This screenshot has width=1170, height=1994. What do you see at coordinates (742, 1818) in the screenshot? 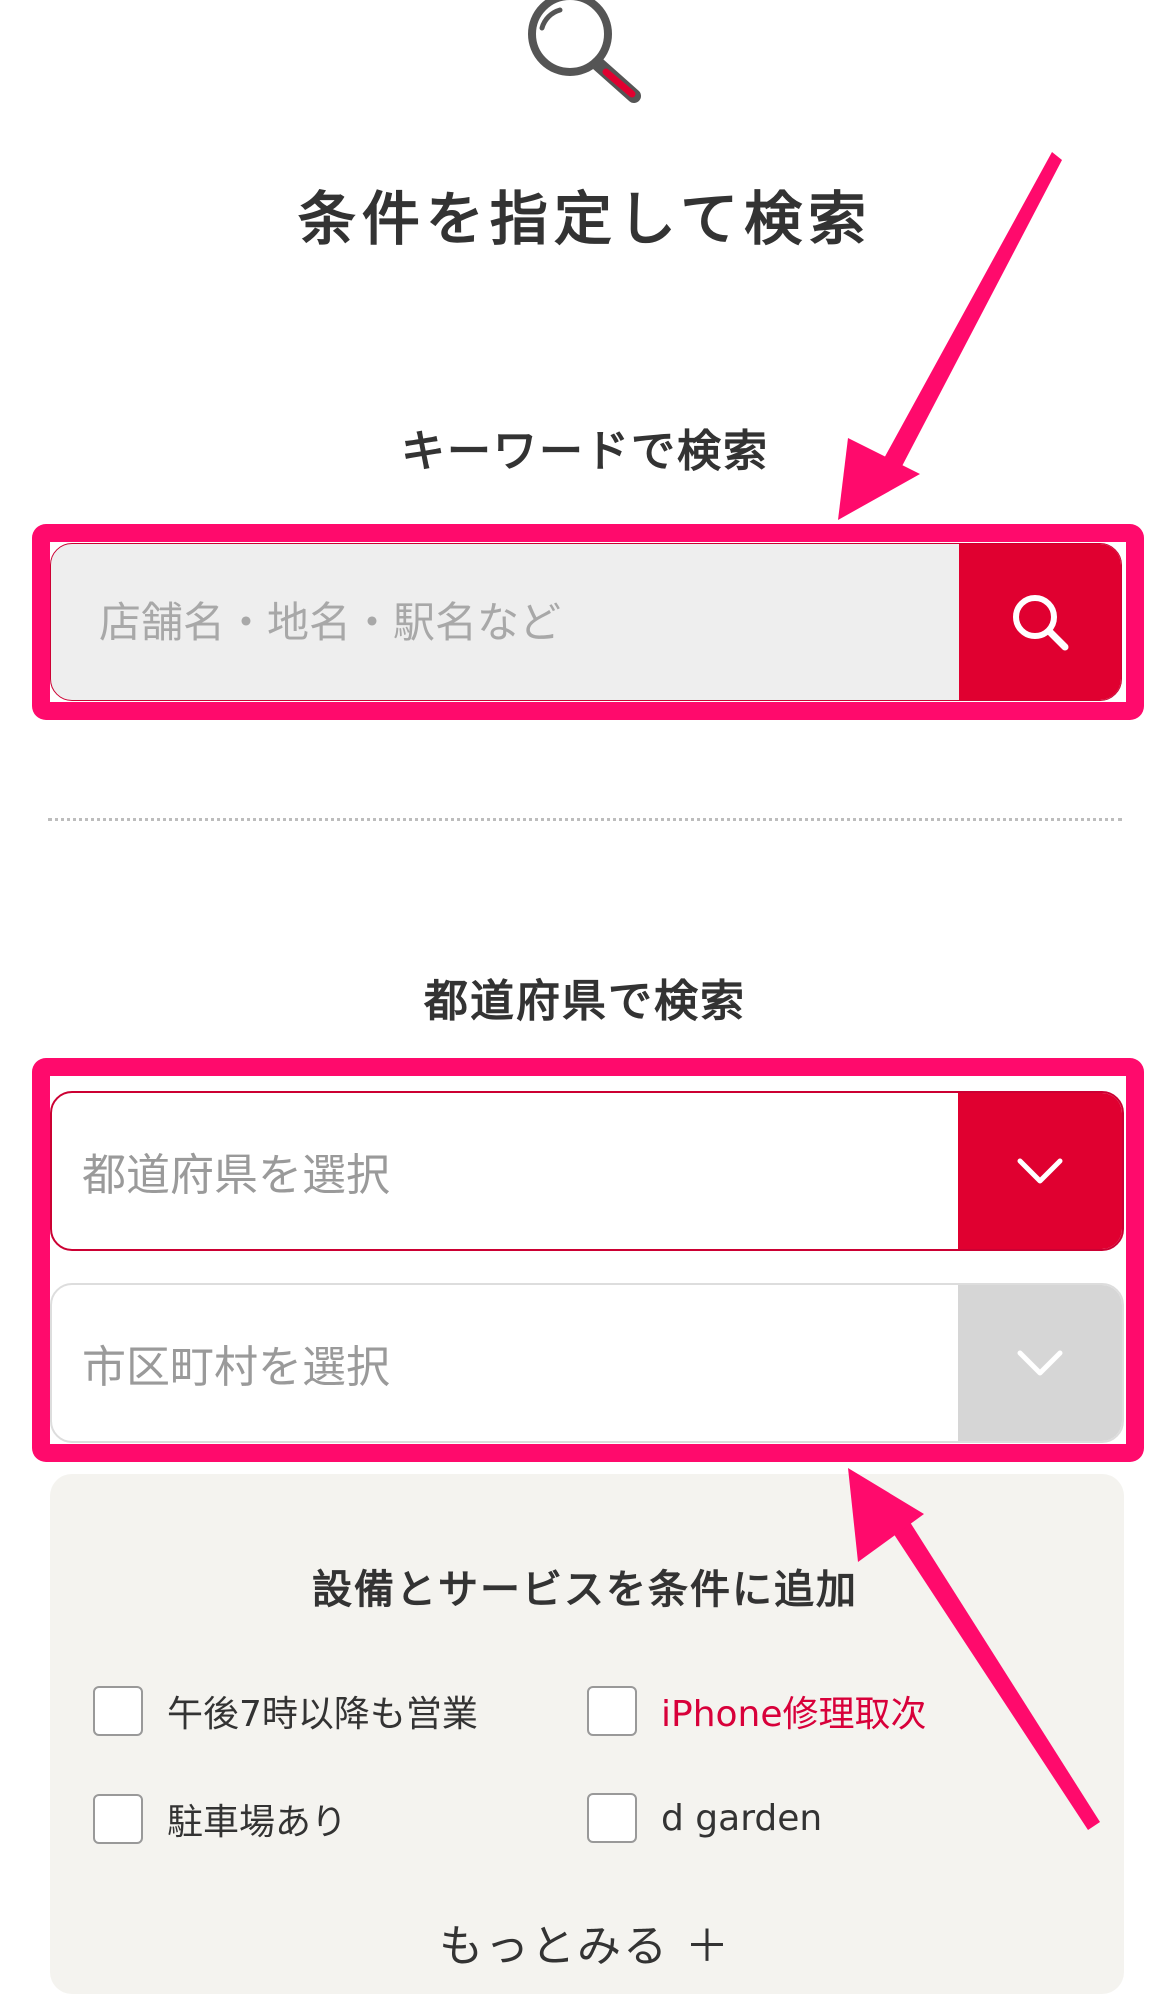
I see `facility-option-label: d garden` at bounding box center [742, 1818].